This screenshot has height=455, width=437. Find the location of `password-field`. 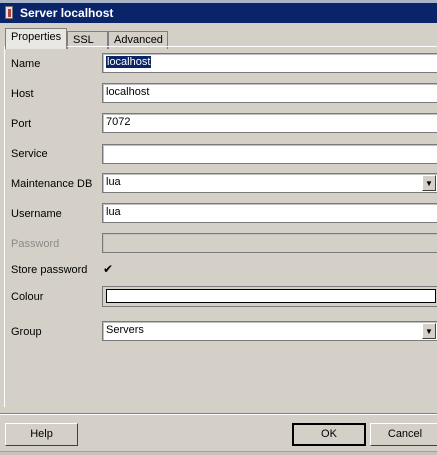

password-field is located at coordinates (269, 243).